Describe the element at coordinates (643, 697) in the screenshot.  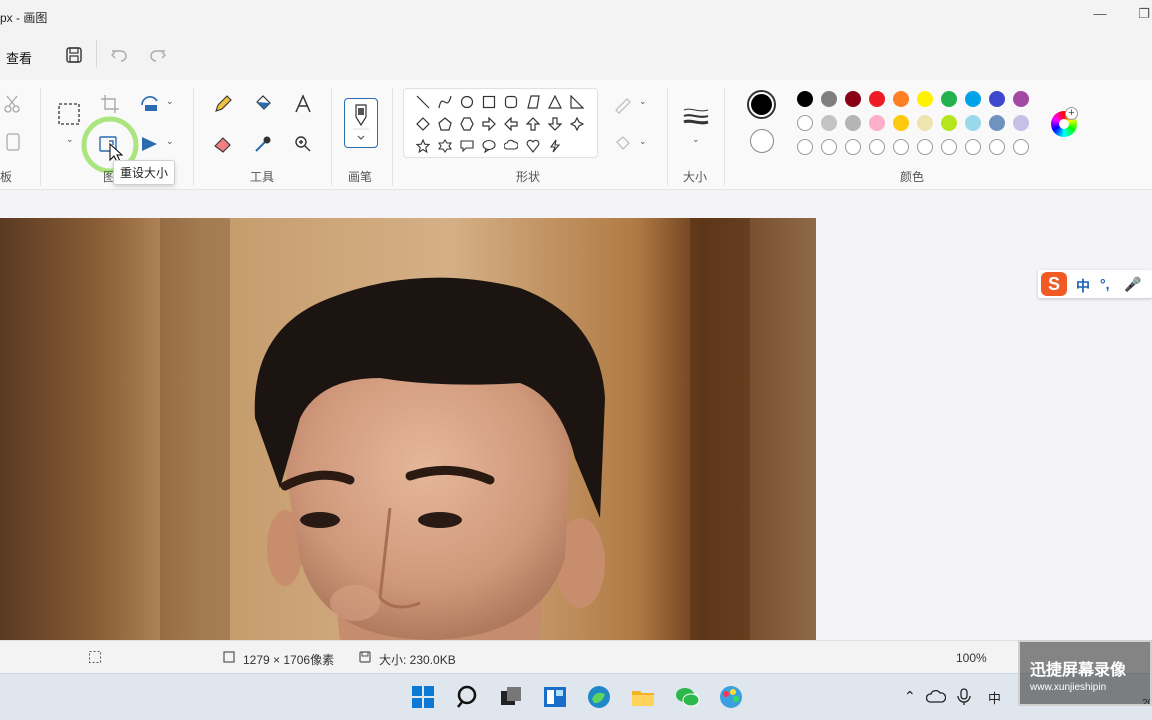
I see `file-explorer-icon` at that location.